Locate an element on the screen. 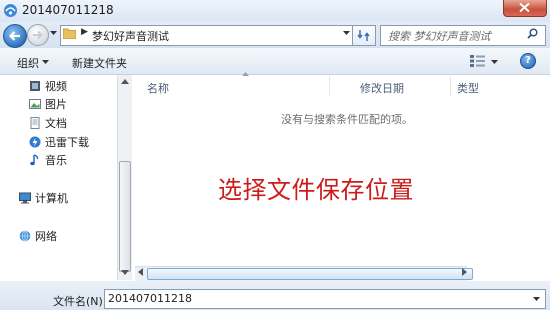 The height and width of the screenshot is (310, 550). music-icon is located at coordinates (34, 160).